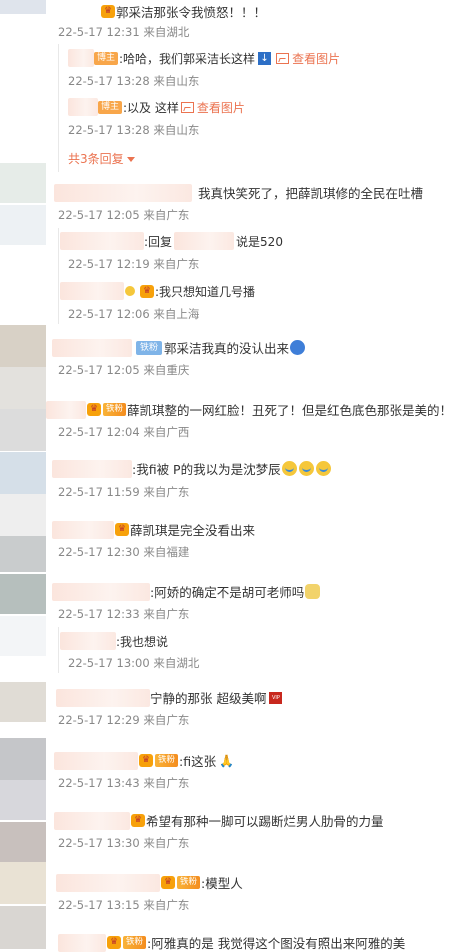  Describe the element at coordinates (187, 58) in the screenshot. I see `reply-text: :哈哈，我们郭采洁长这样` at that location.